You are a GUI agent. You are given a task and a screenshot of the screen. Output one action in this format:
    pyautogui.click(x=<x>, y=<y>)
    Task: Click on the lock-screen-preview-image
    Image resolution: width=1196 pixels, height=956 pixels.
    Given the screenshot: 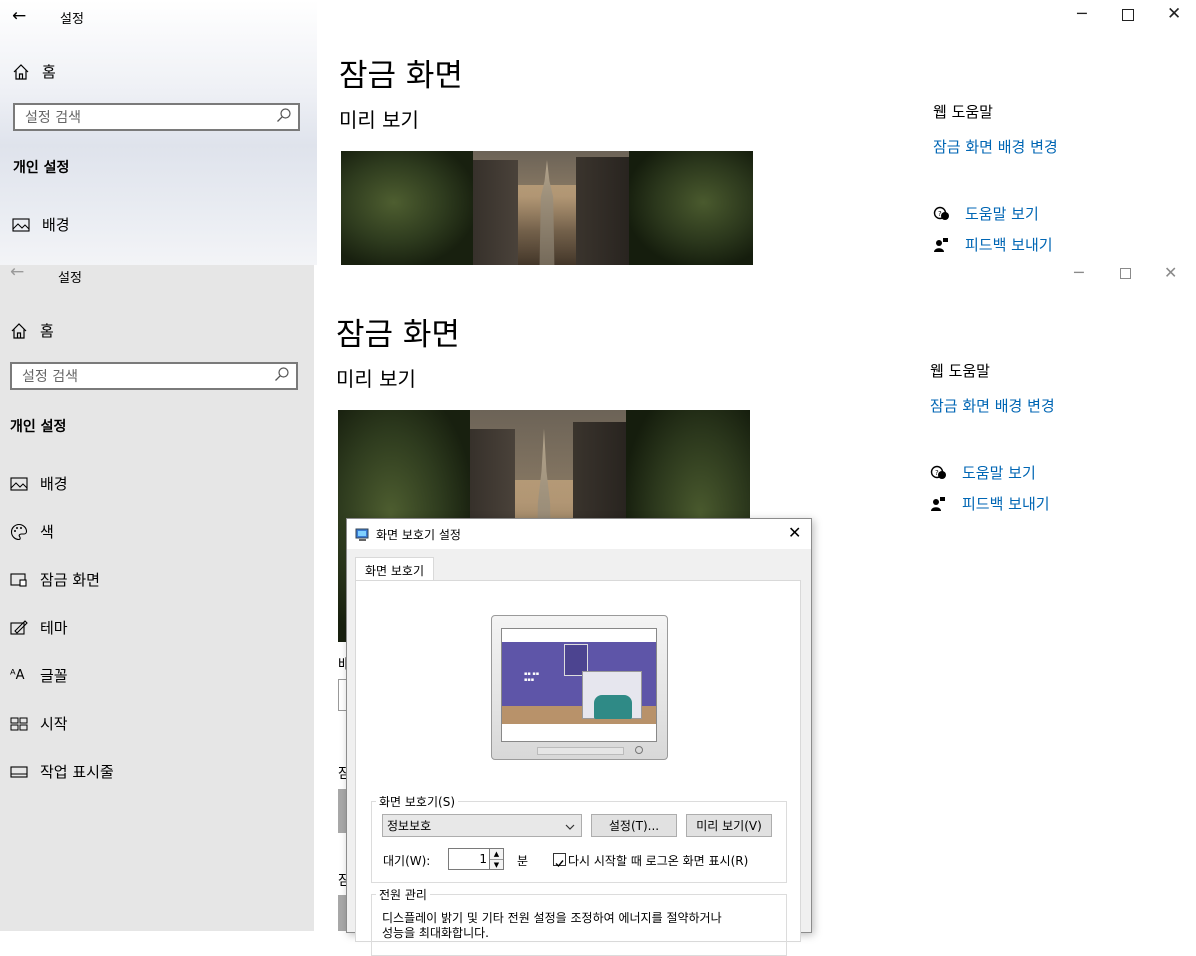 What is the action you would take?
    pyautogui.click(x=547, y=208)
    